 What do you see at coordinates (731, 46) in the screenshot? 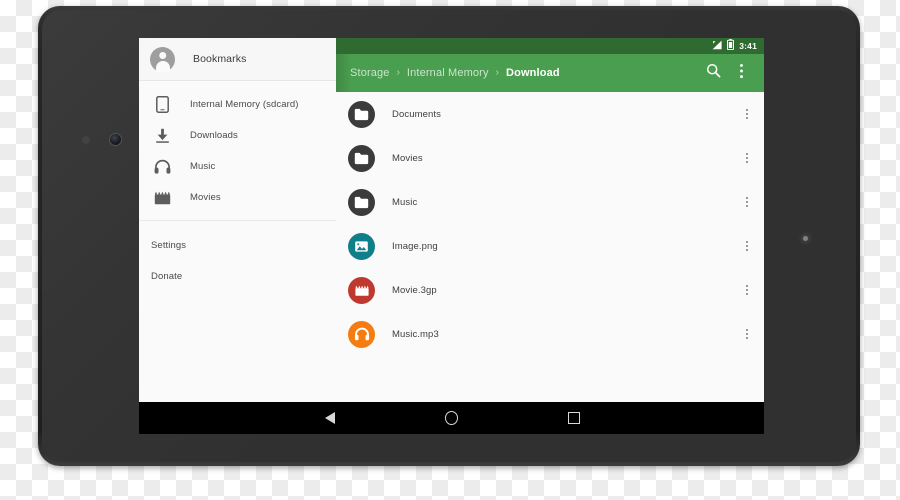
I see `battery-icon` at bounding box center [731, 46].